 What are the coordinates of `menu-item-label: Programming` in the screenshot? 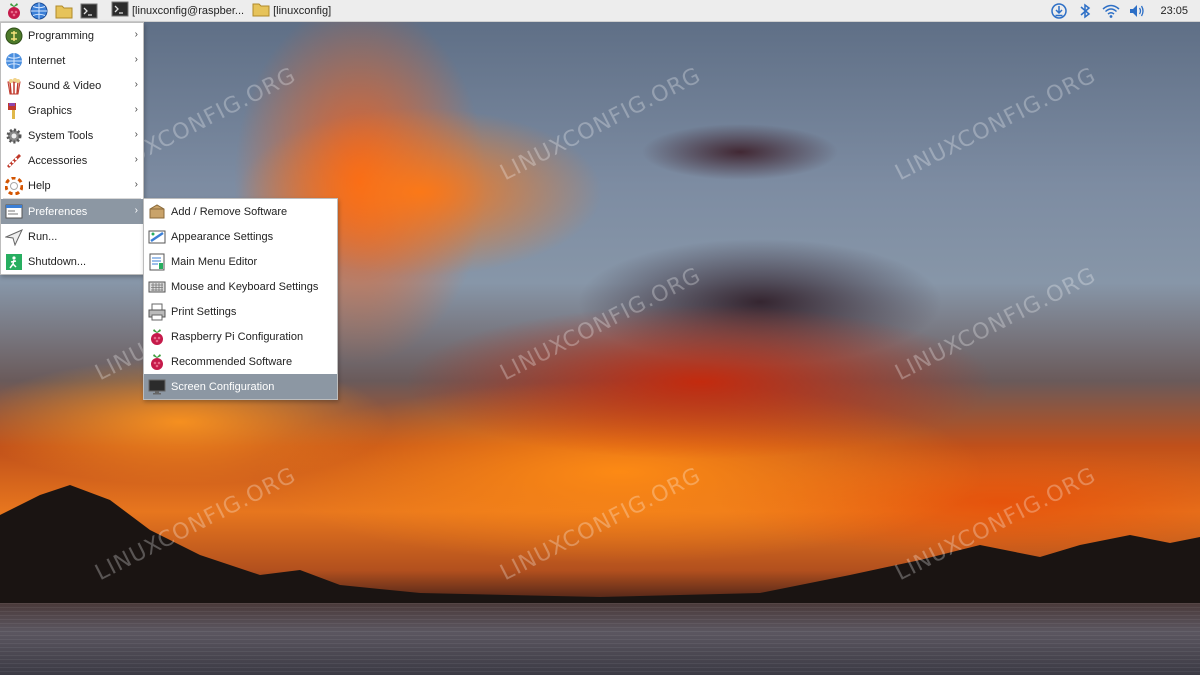 It's located at (61, 35).